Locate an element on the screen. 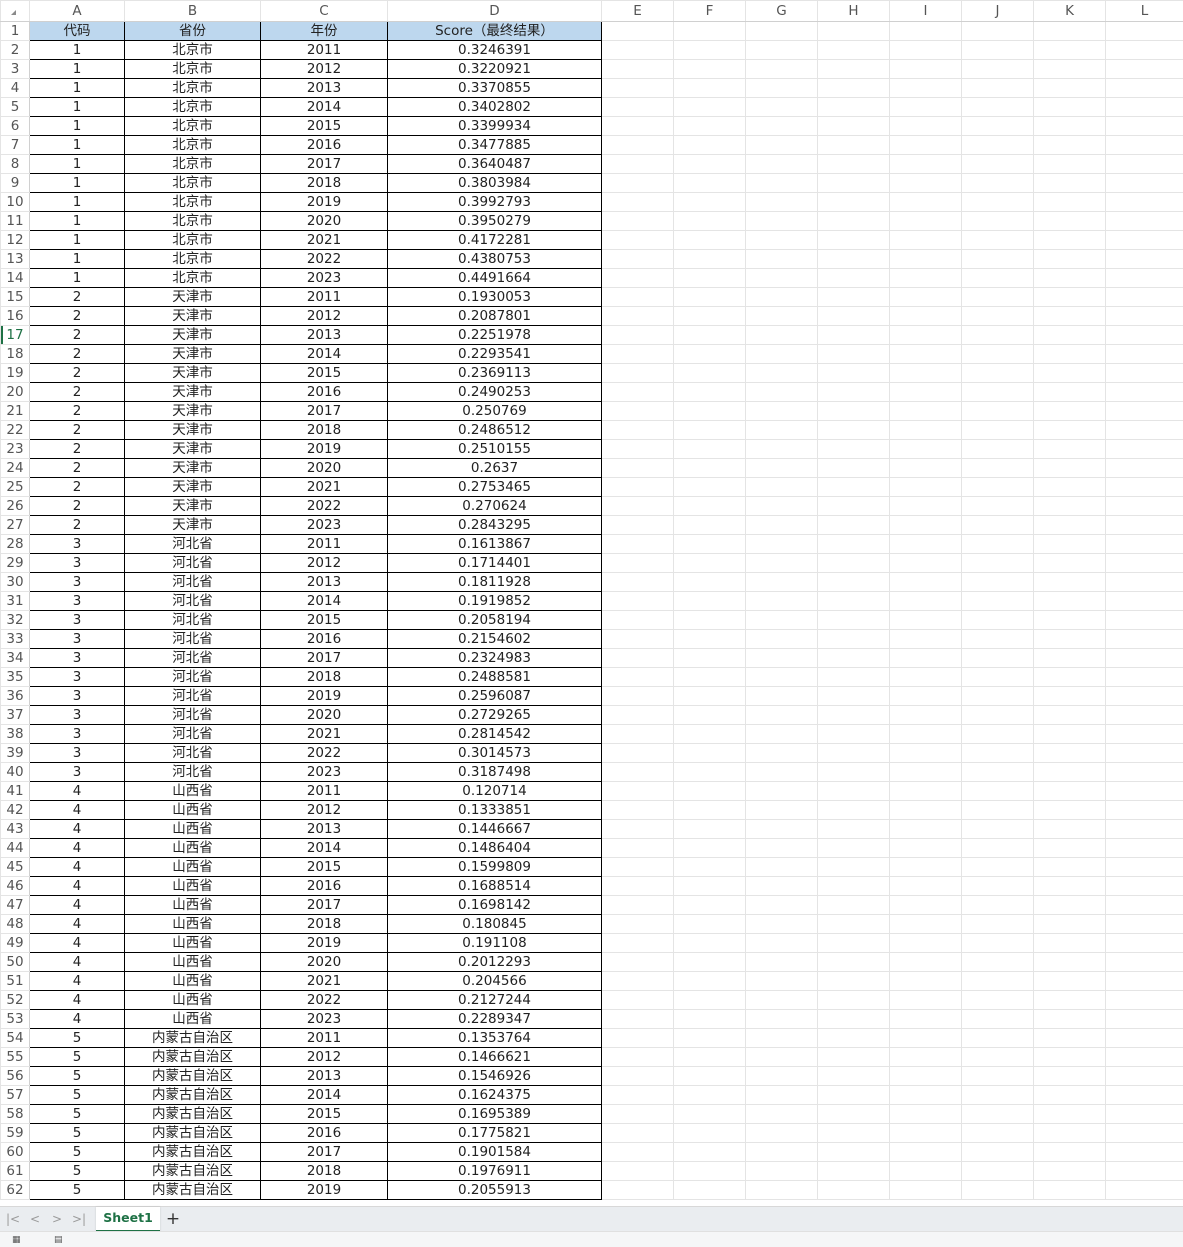 This screenshot has width=1183, height=1247. data-cell: 2019 is located at coordinates (324, 202).